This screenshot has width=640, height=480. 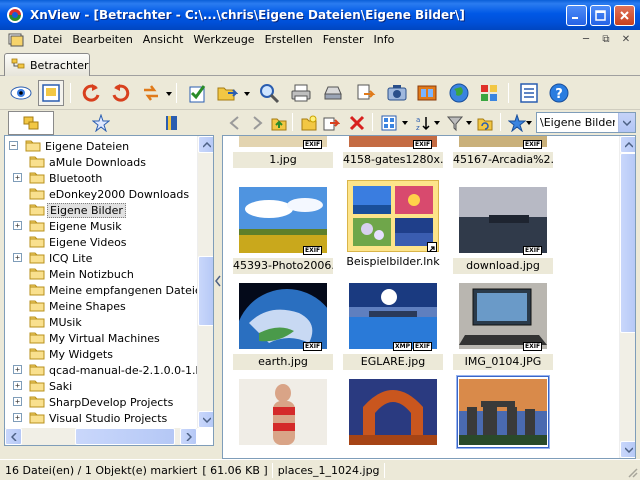 What do you see at coordinates (100, 418) in the screenshot?
I see `tree-item: + Visual Studio Projects` at bounding box center [100, 418].